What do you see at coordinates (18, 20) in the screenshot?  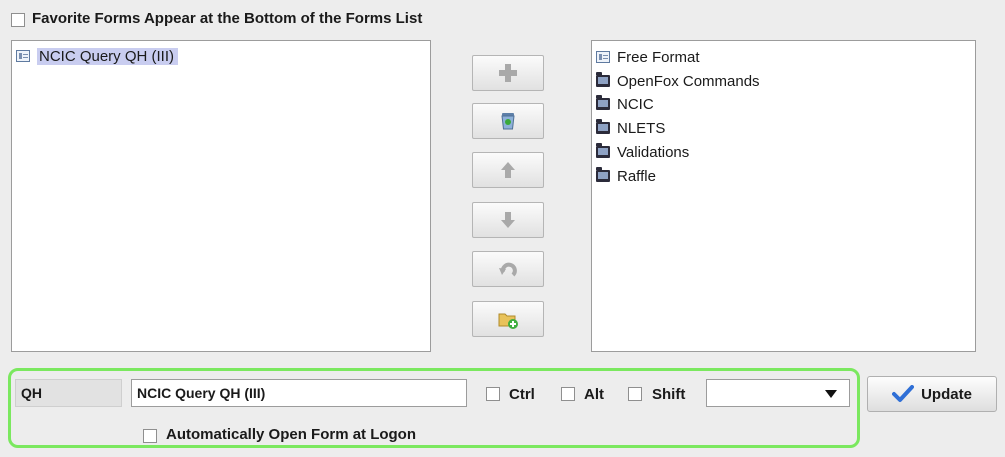 I see `favorites-bottom-checkbox` at bounding box center [18, 20].